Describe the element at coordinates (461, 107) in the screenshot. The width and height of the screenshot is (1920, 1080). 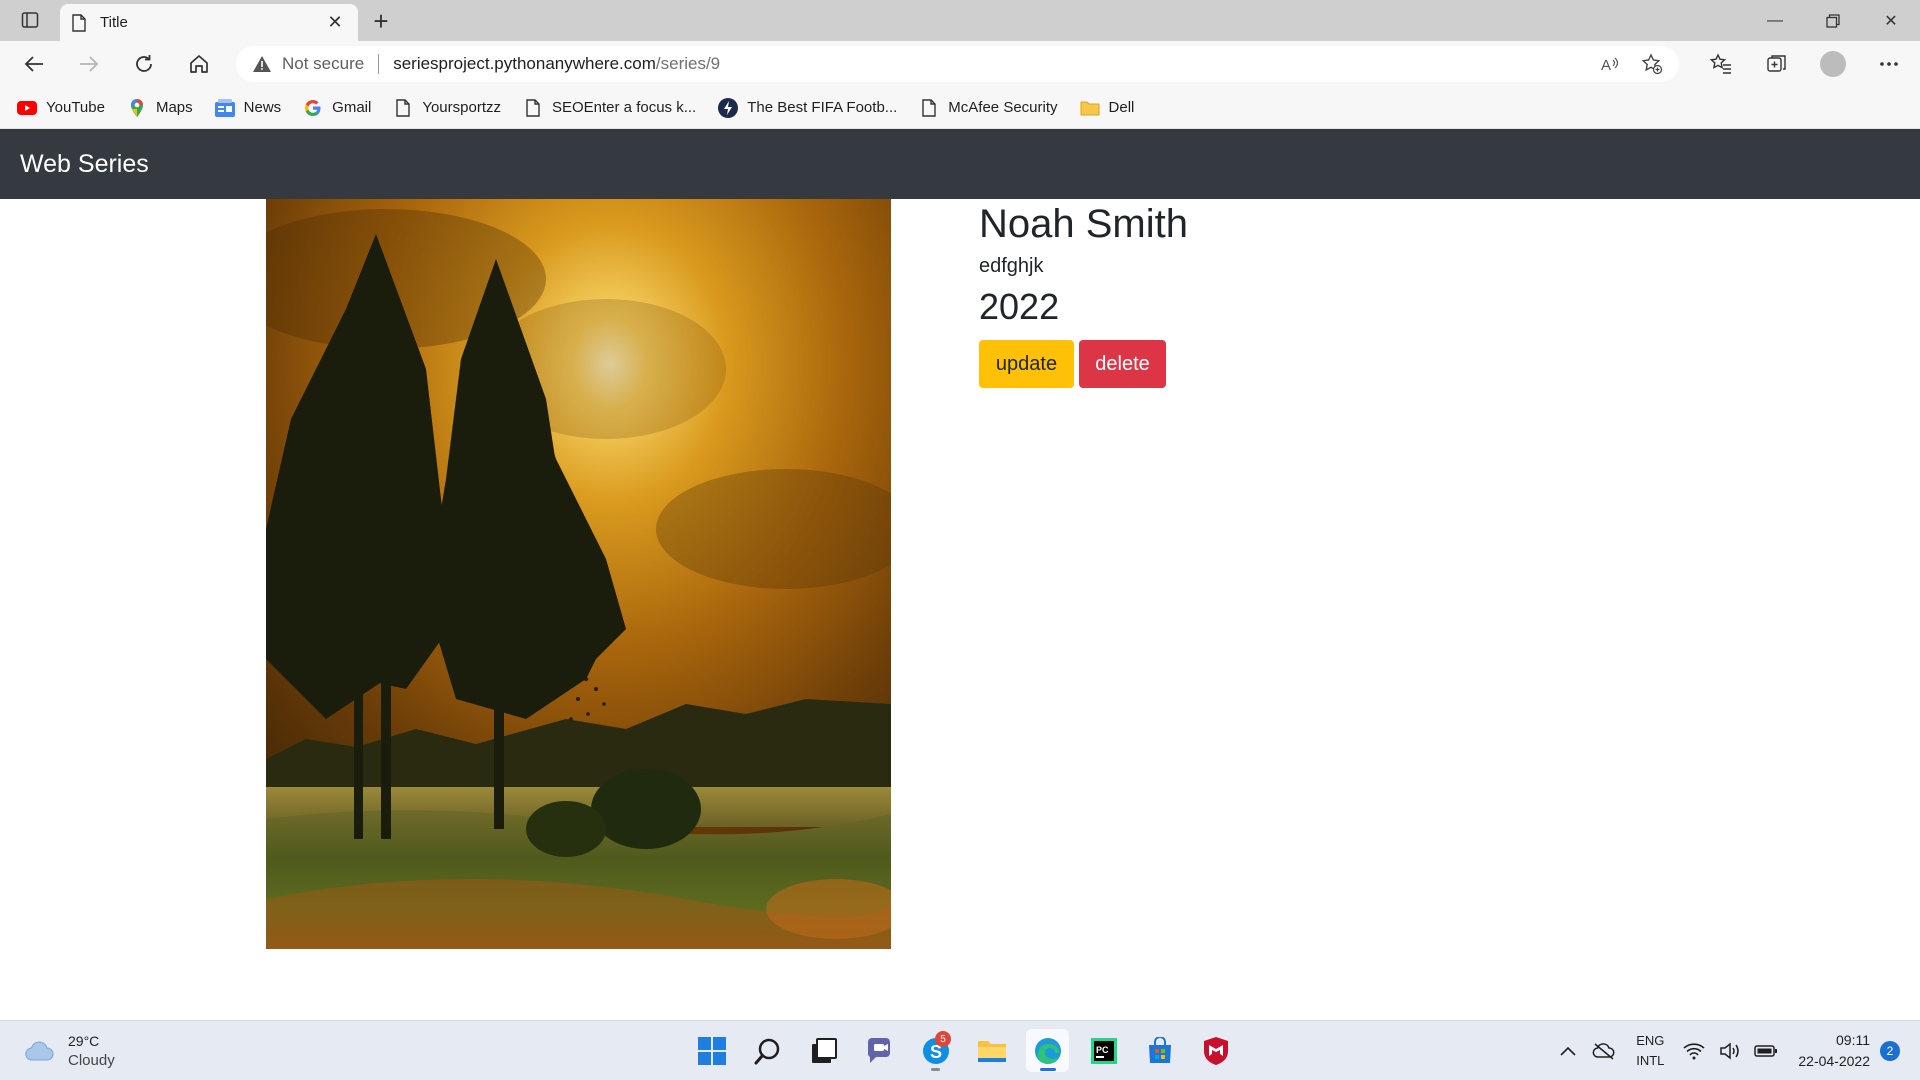
I see `bookmark-label: Yoursportzz` at that location.